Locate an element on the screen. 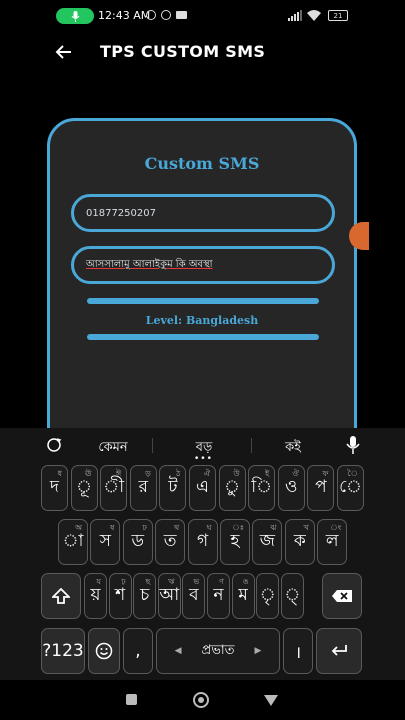  phone-number-input: 01877250207 is located at coordinates (203, 213).